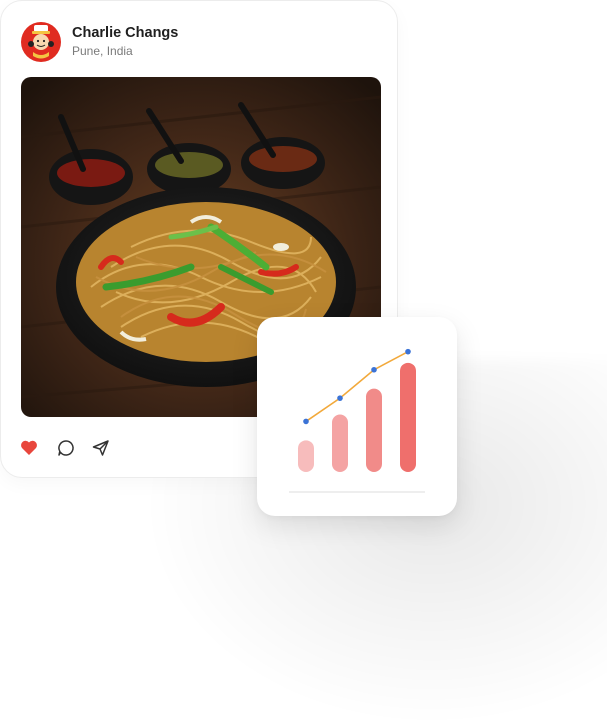 Image resolution: width=607 pixels, height=720 pixels. I want to click on chef-mascot-icon, so click(41, 42).